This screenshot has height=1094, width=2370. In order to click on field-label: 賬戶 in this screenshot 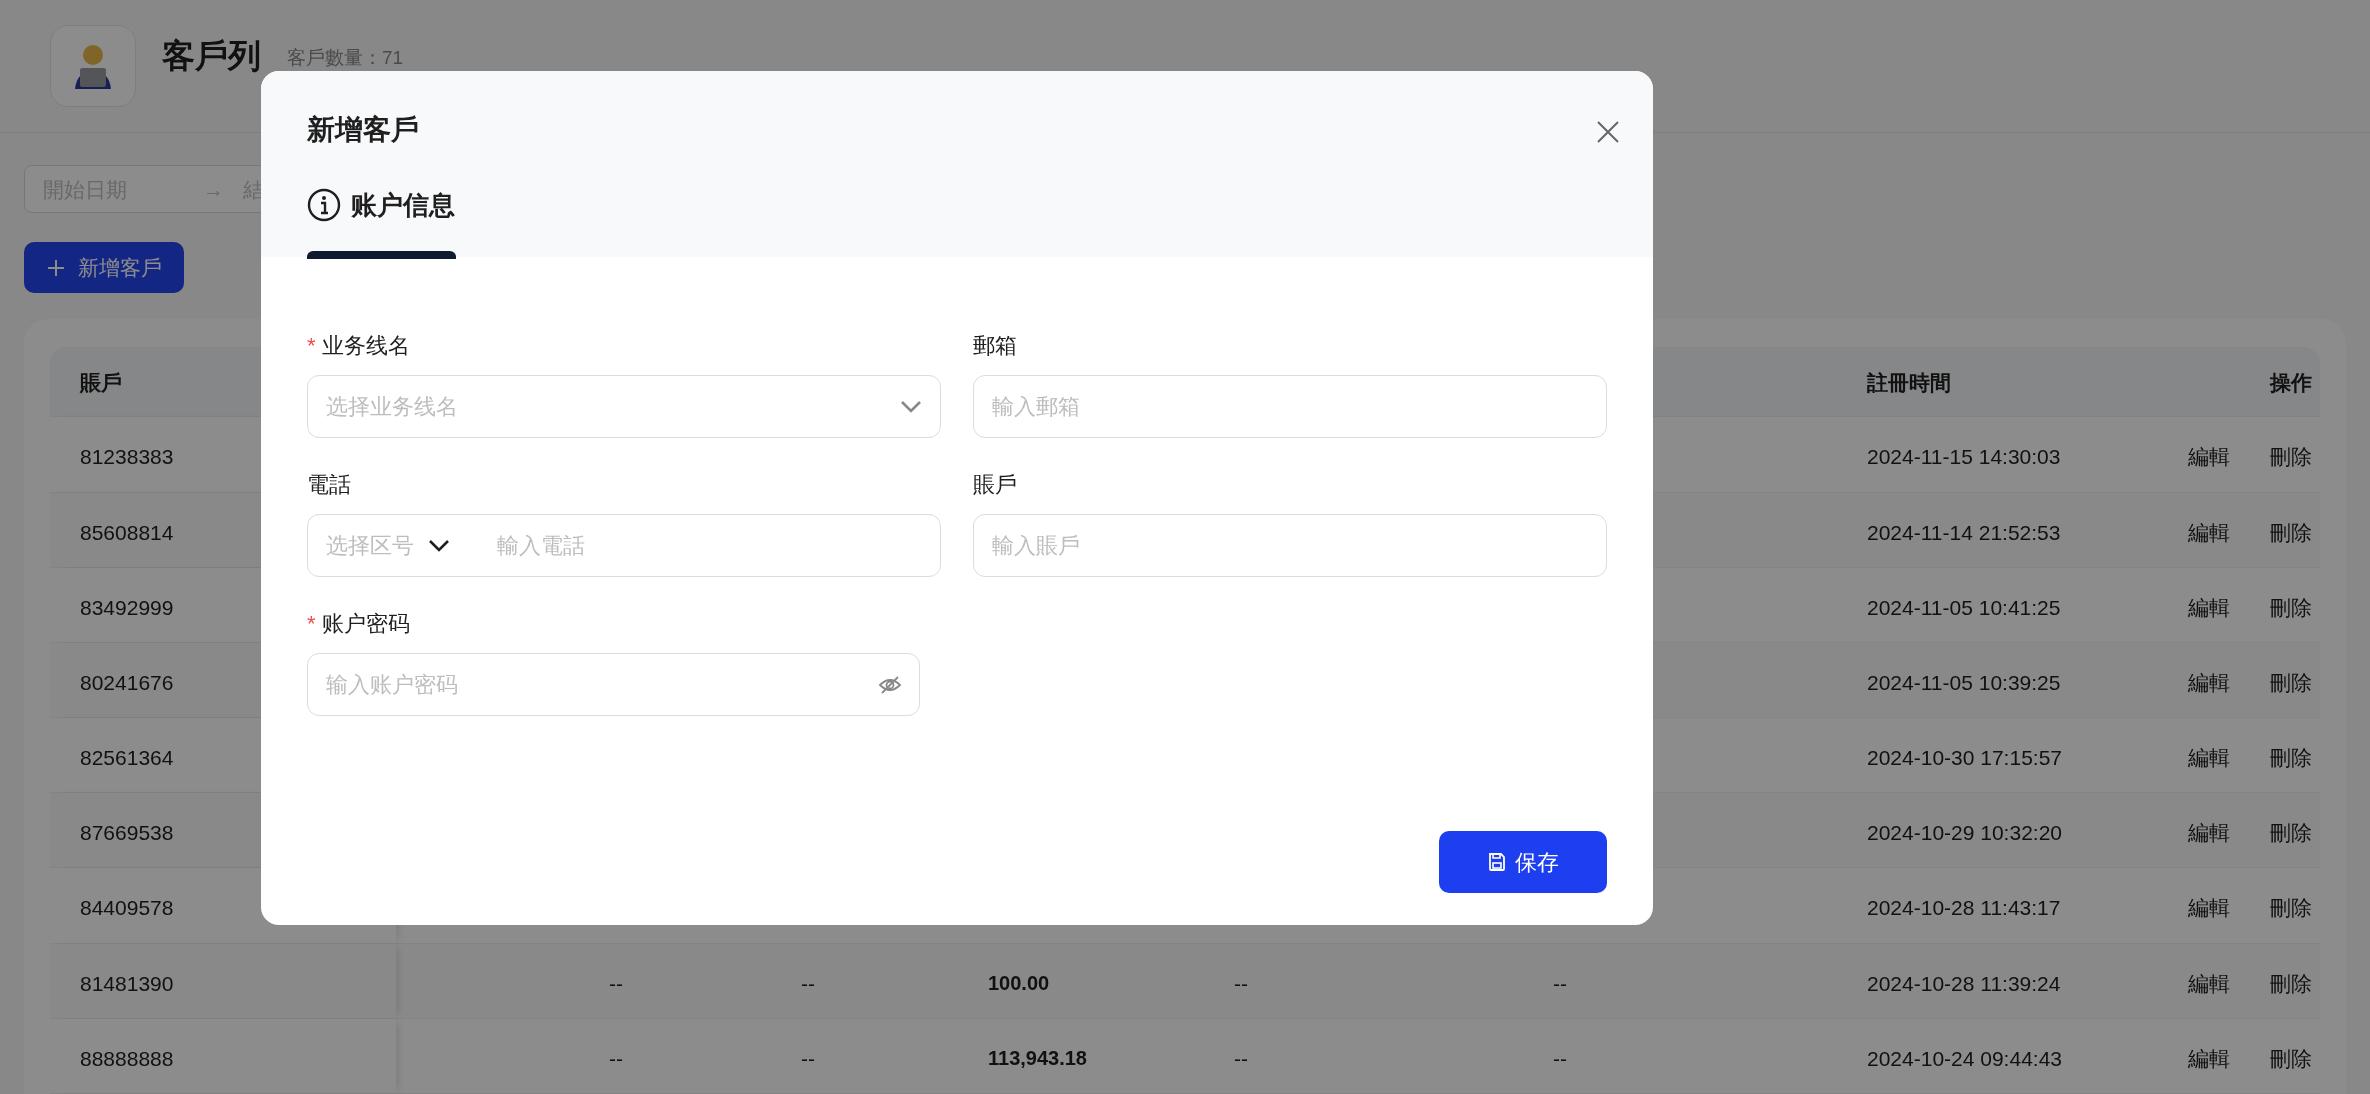, I will do `click(995, 484)`.